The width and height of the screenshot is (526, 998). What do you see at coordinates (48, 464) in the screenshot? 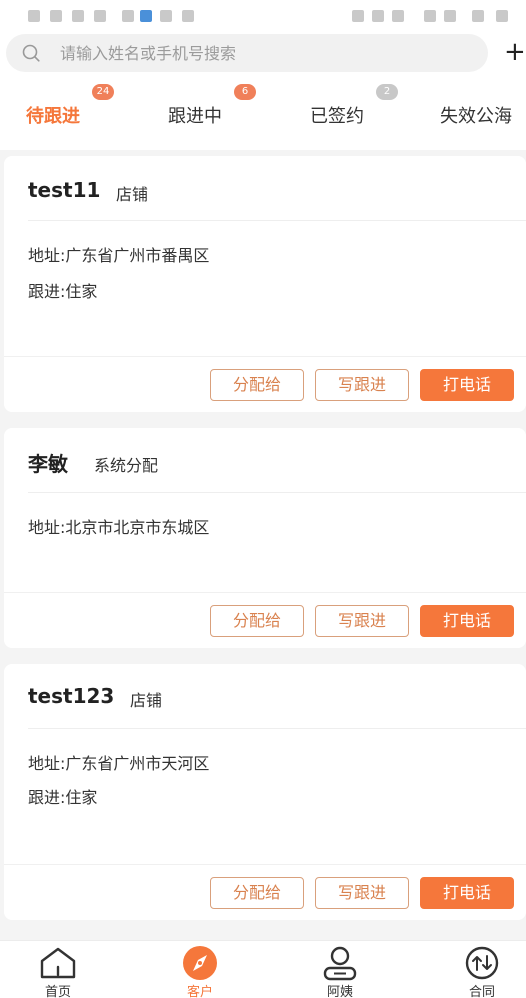
I see `customer-name: 李敏` at bounding box center [48, 464].